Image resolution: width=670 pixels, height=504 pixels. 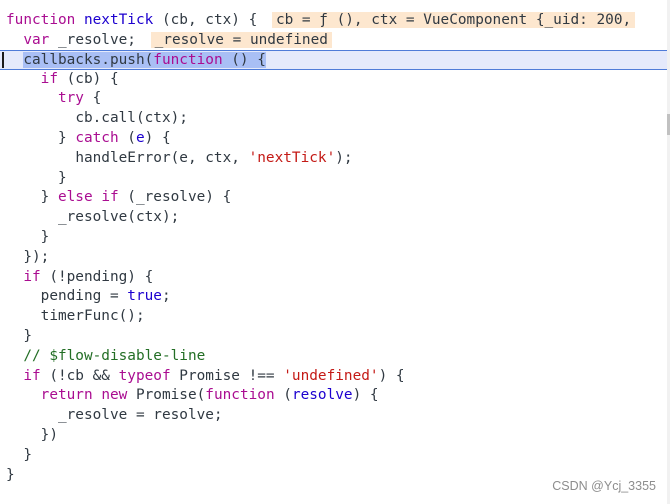 What do you see at coordinates (244, 59) in the screenshot?
I see `code-text: () {` at bounding box center [244, 59].